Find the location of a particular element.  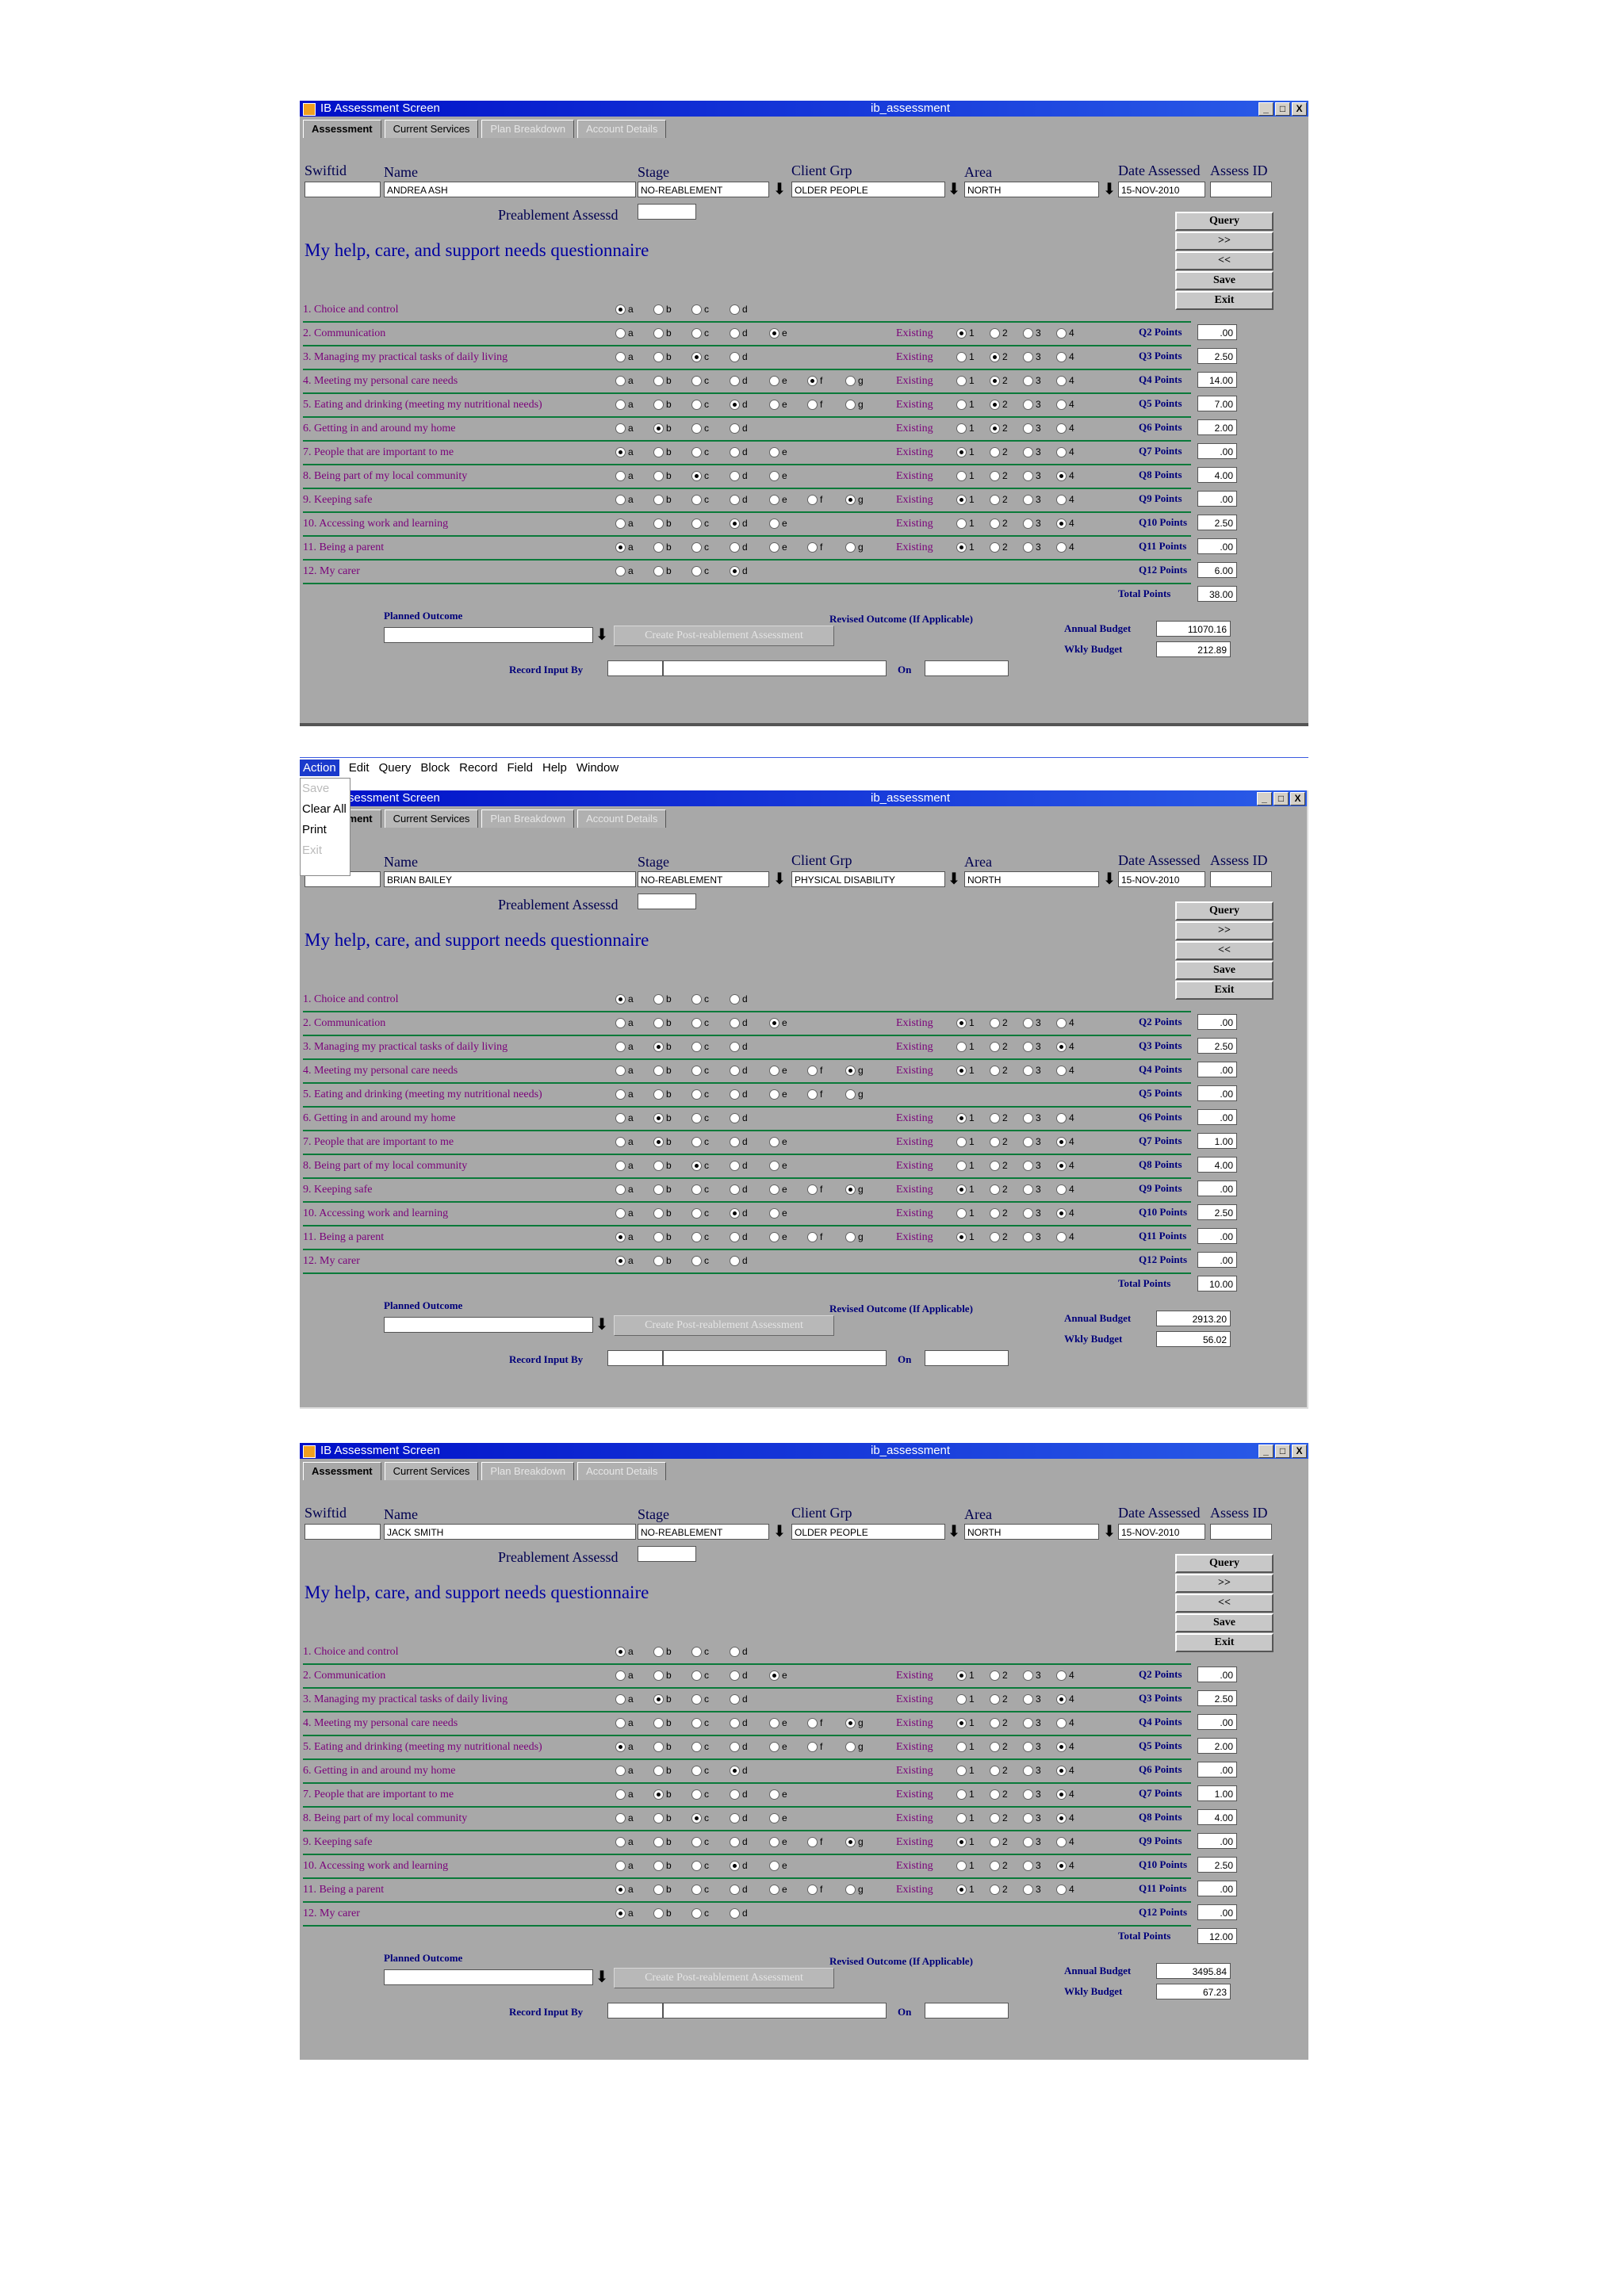

record-input-name-field is located at coordinates (775, 668).